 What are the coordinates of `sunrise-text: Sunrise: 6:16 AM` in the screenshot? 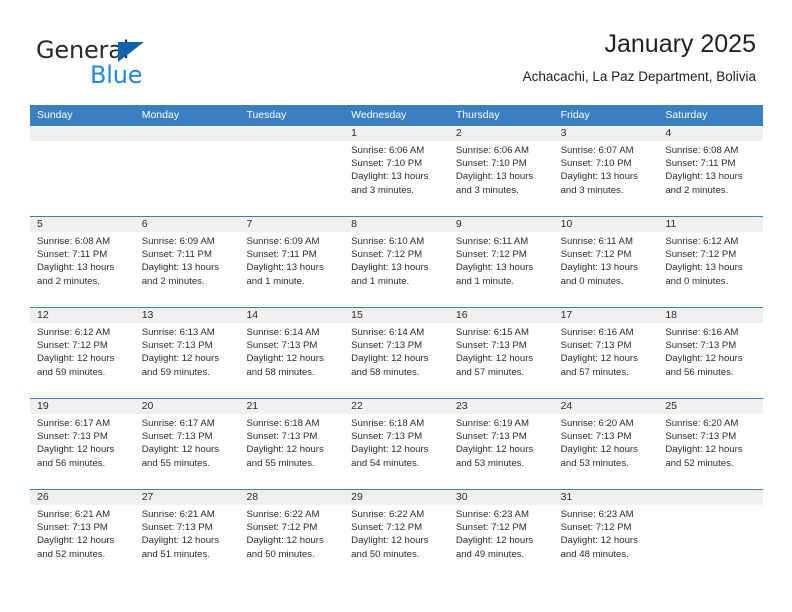 It's located at (702, 332).